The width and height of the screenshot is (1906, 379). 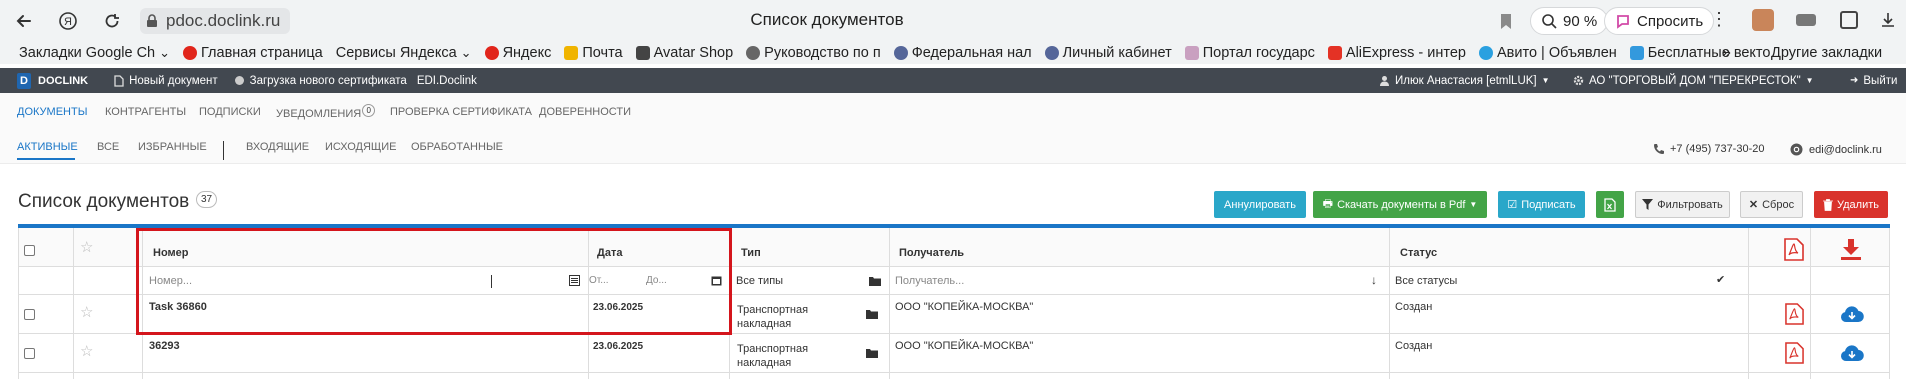 I want to click on ask-button: Спросить, so click(x=1659, y=21).